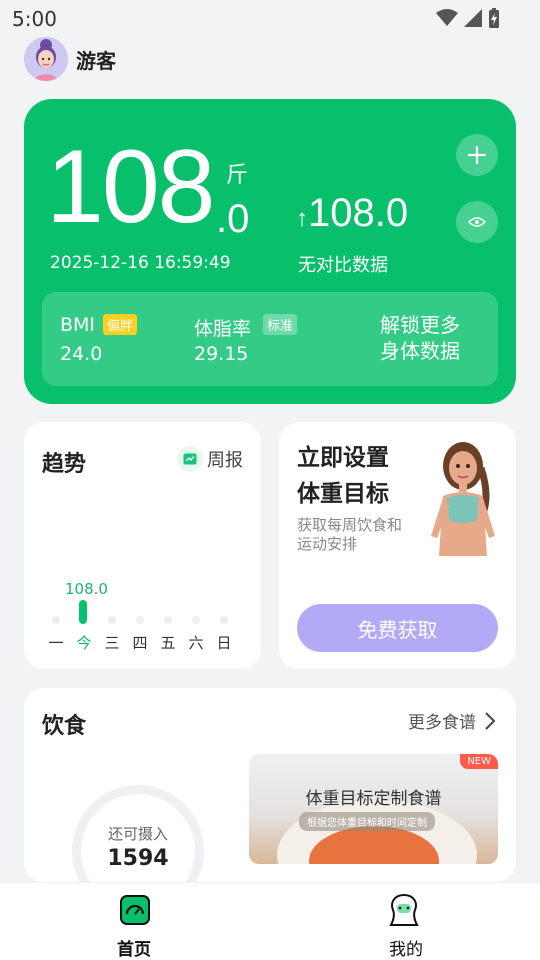 This screenshot has height=960, width=540. What do you see at coordinates (350, 525) in the screenshot?
I see `goal-sub-line-1: 获取每周饮食和` at bounding box center [350, 525].